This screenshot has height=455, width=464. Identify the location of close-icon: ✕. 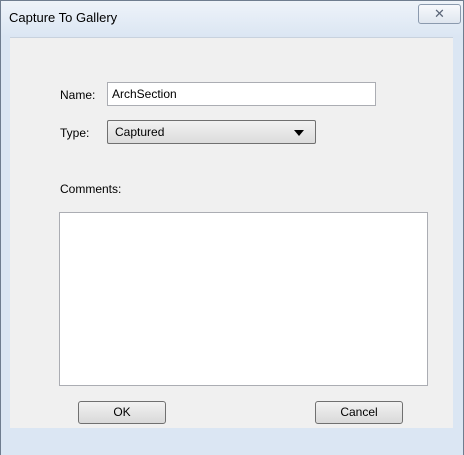
(439, 13).